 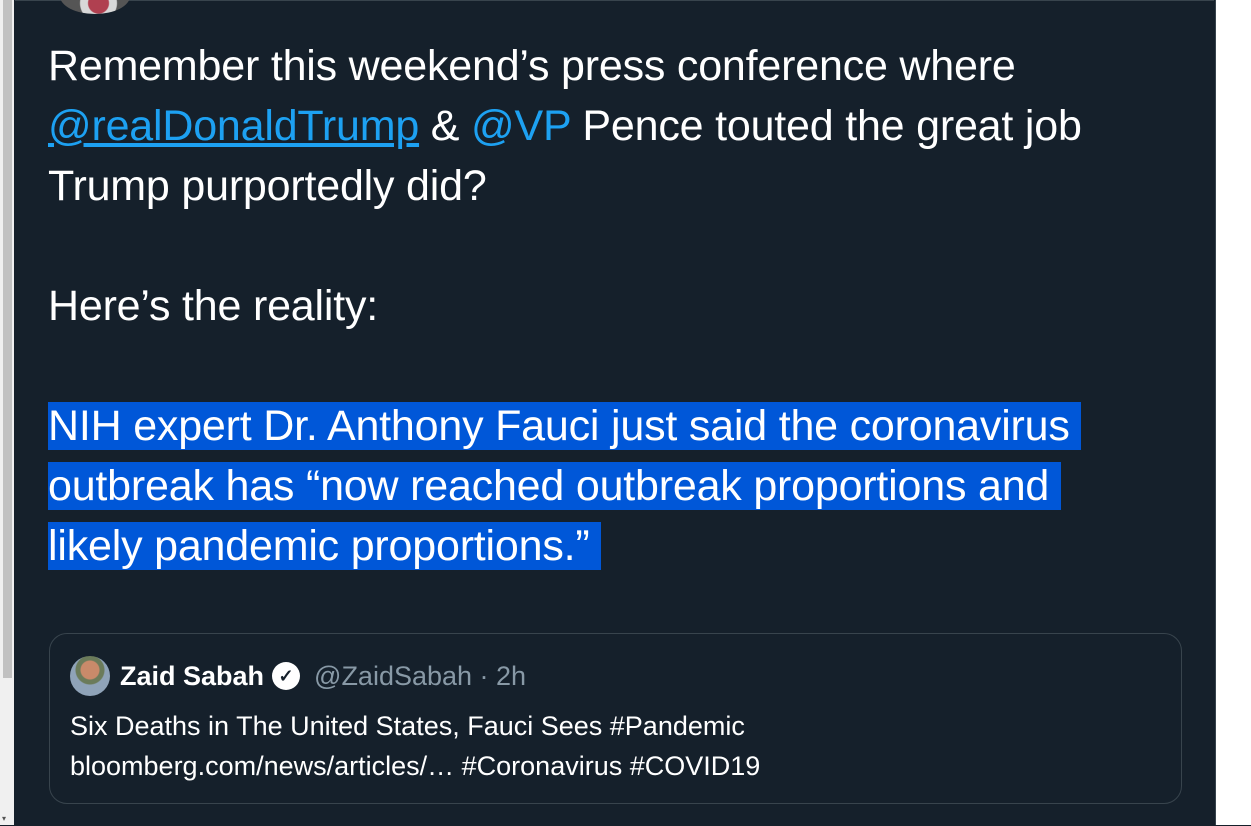 I want to click on tweet-line: Here’s the reality:, so click(x=623, y=306).